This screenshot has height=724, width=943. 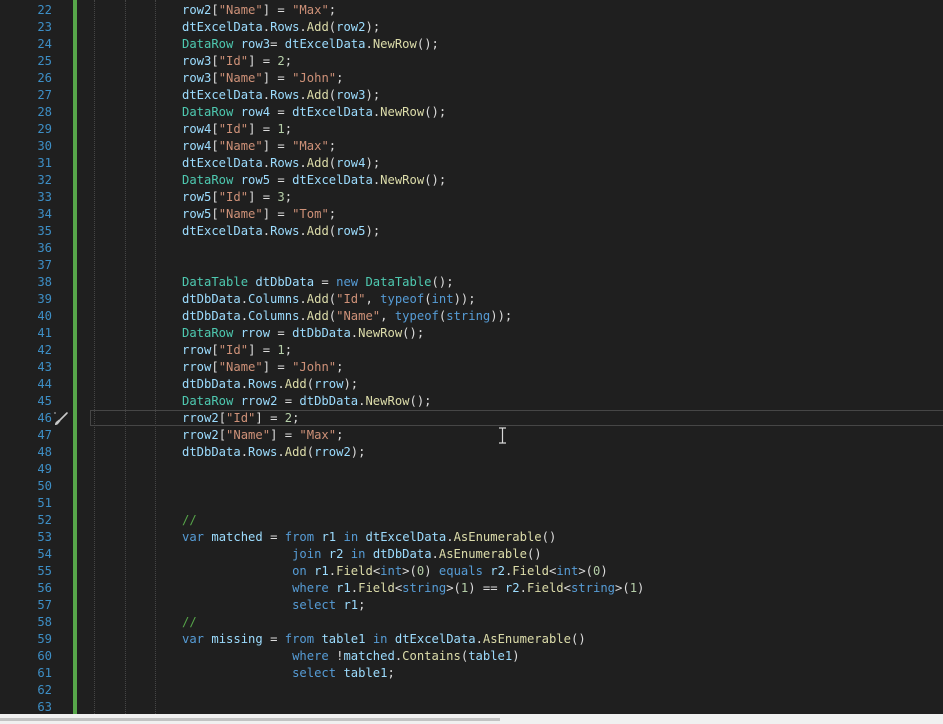 What do you see at coordinates (471, 706) in the screenshot?
I see `code-line: 63` at bounding box center [471, 706].